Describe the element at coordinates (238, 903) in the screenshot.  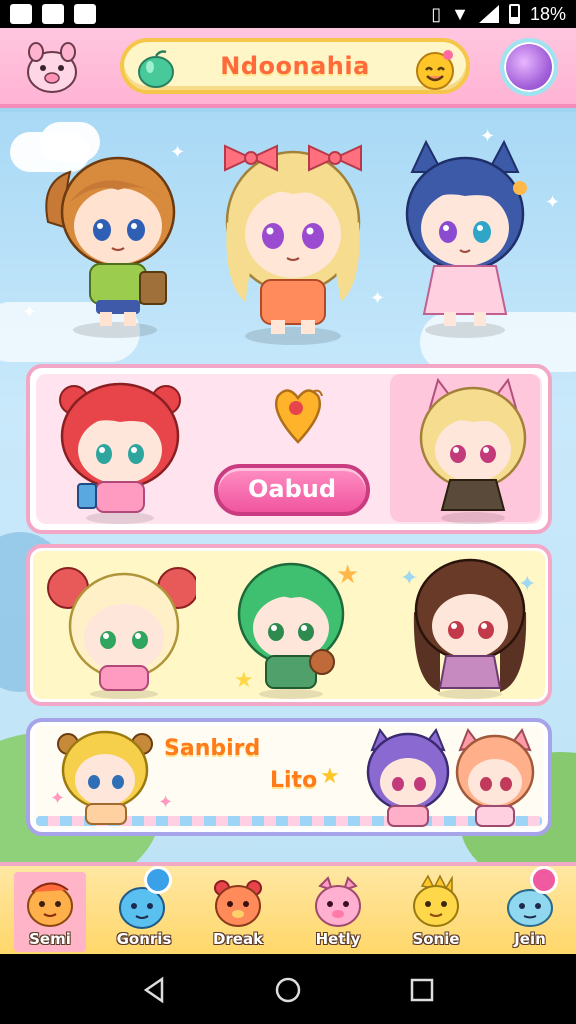
I see `red-bear-icon` at that location.